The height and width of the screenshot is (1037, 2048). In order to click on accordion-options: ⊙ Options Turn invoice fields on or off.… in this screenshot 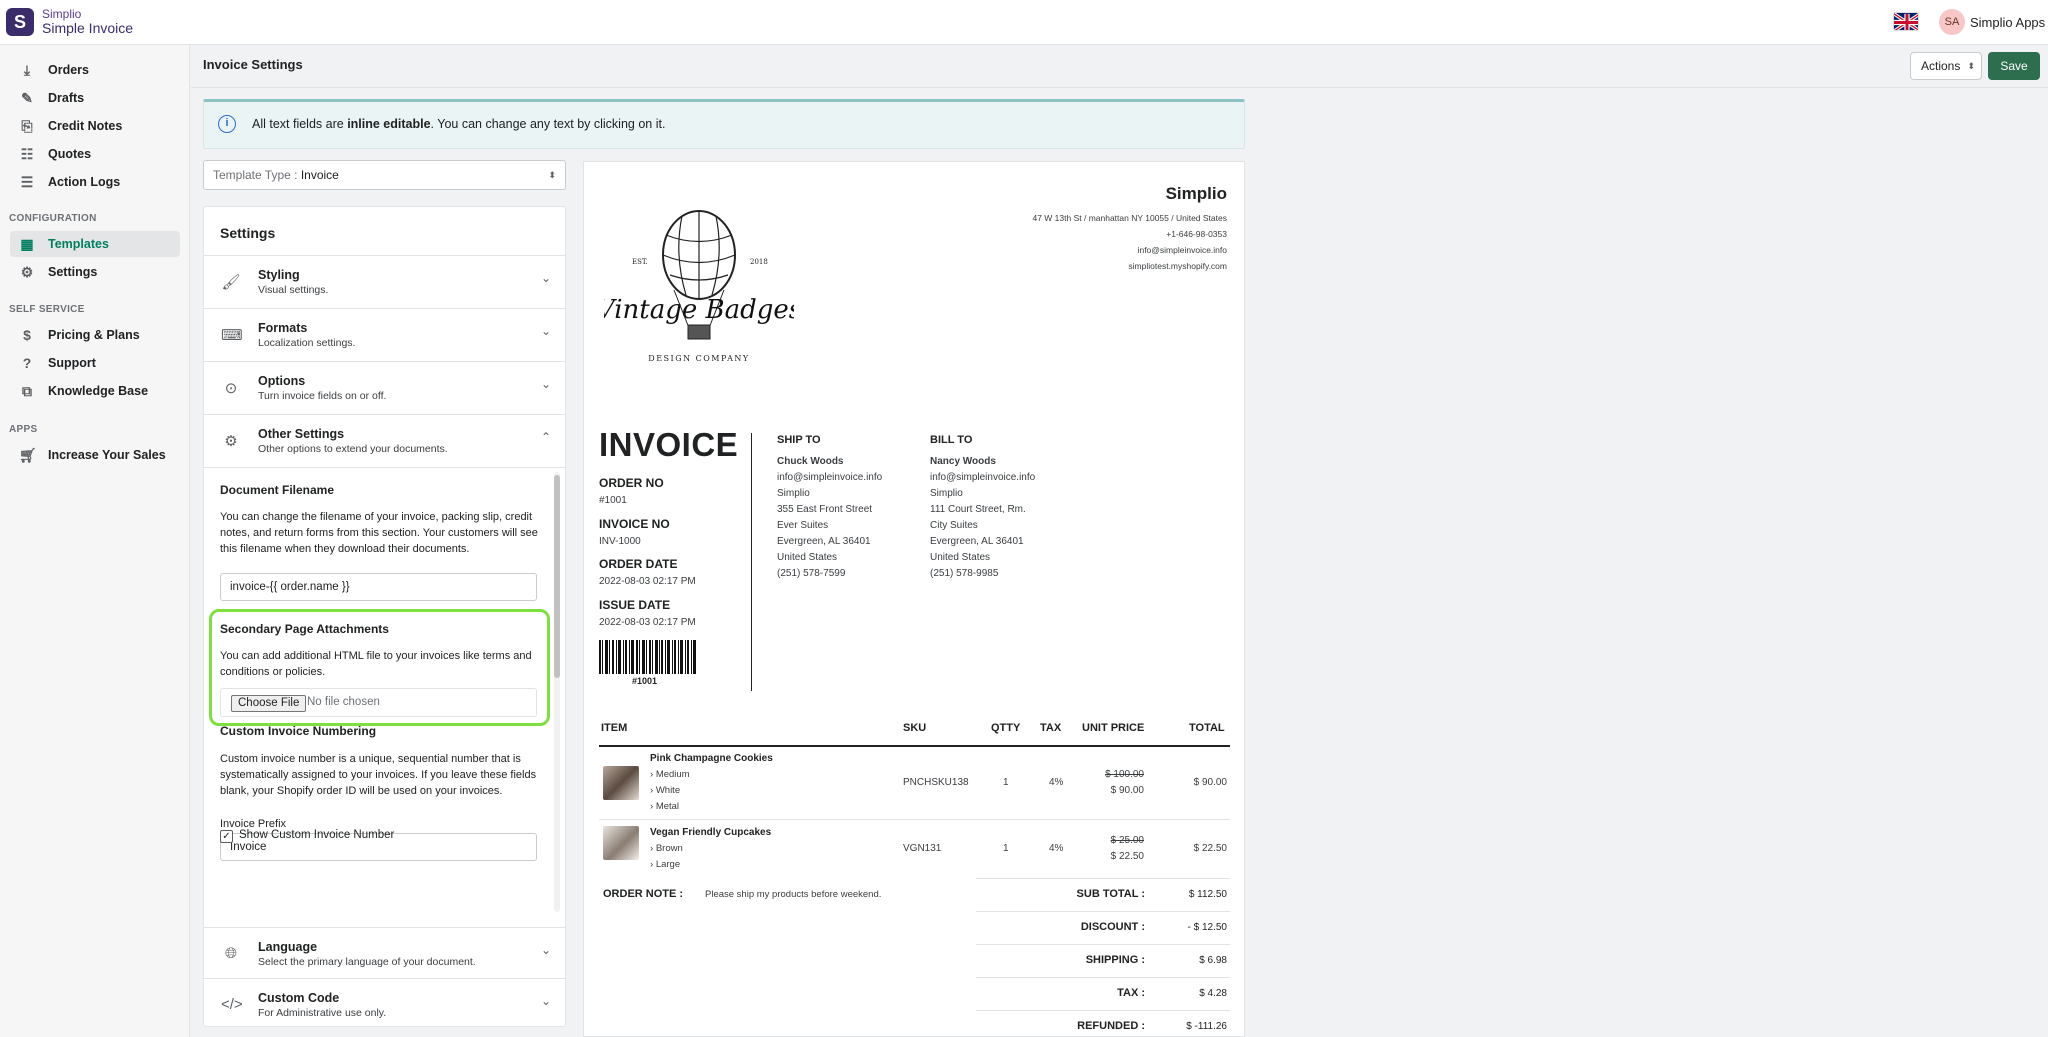, I will do `click(384, 387)`.